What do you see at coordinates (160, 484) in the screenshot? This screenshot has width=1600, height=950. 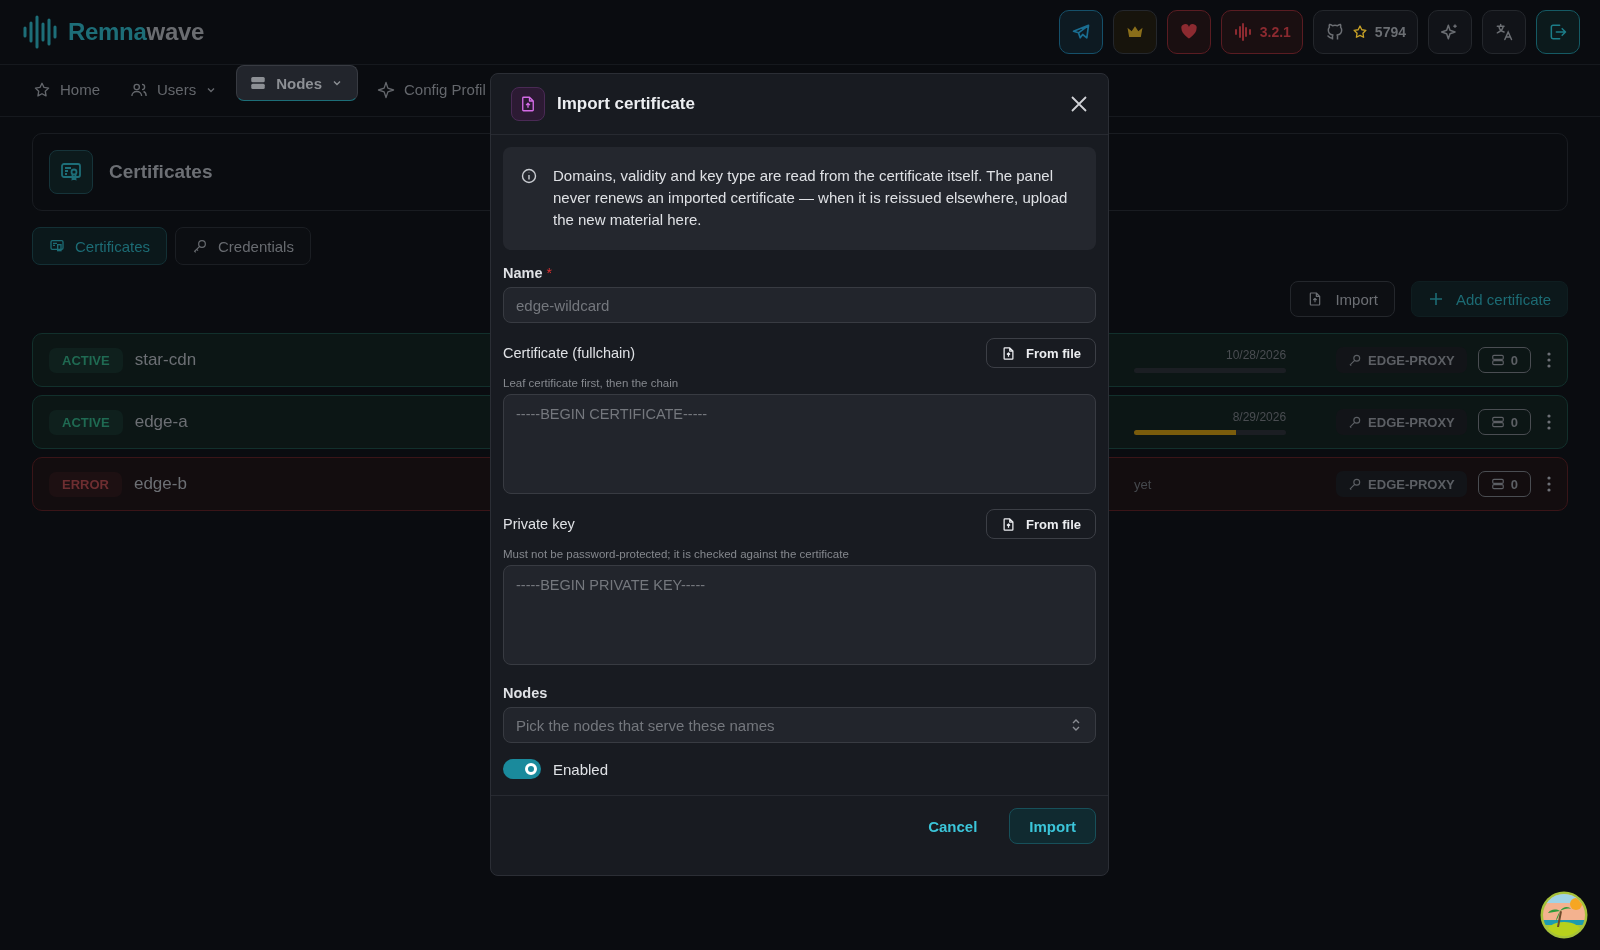 I see `certificate-name: edge-b` at bounding box center [160, 484].